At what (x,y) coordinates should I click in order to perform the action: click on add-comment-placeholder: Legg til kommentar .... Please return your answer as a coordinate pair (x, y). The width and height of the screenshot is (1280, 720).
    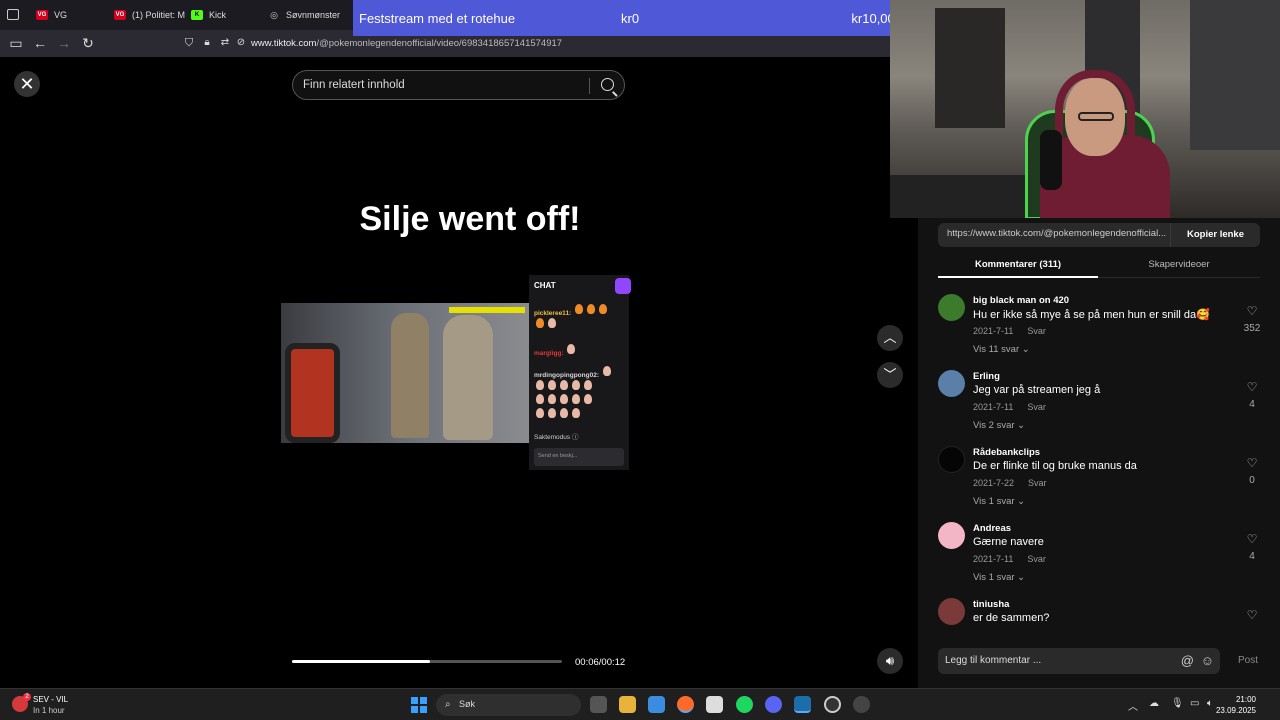
    Looking at the image, I should click on (993, 660).